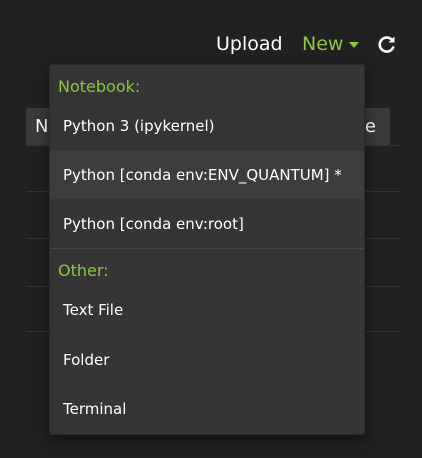 The width and height of the screenshot is (422, 458). I want to click on menu-item-label: Python 3 (ipykernel), so click(139, 126).